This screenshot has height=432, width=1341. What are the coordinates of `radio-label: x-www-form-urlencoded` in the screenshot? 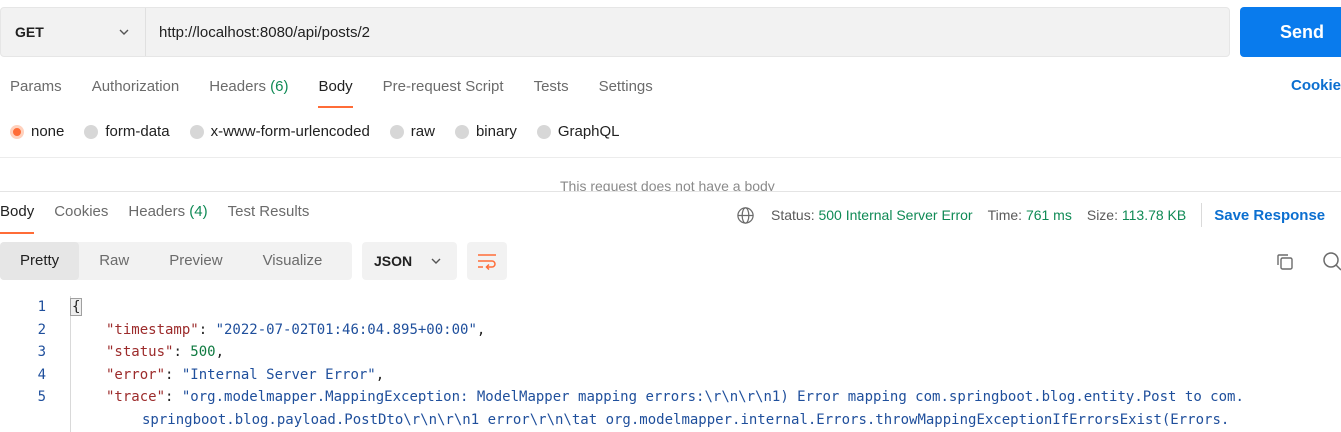 It's located at (290, 131).